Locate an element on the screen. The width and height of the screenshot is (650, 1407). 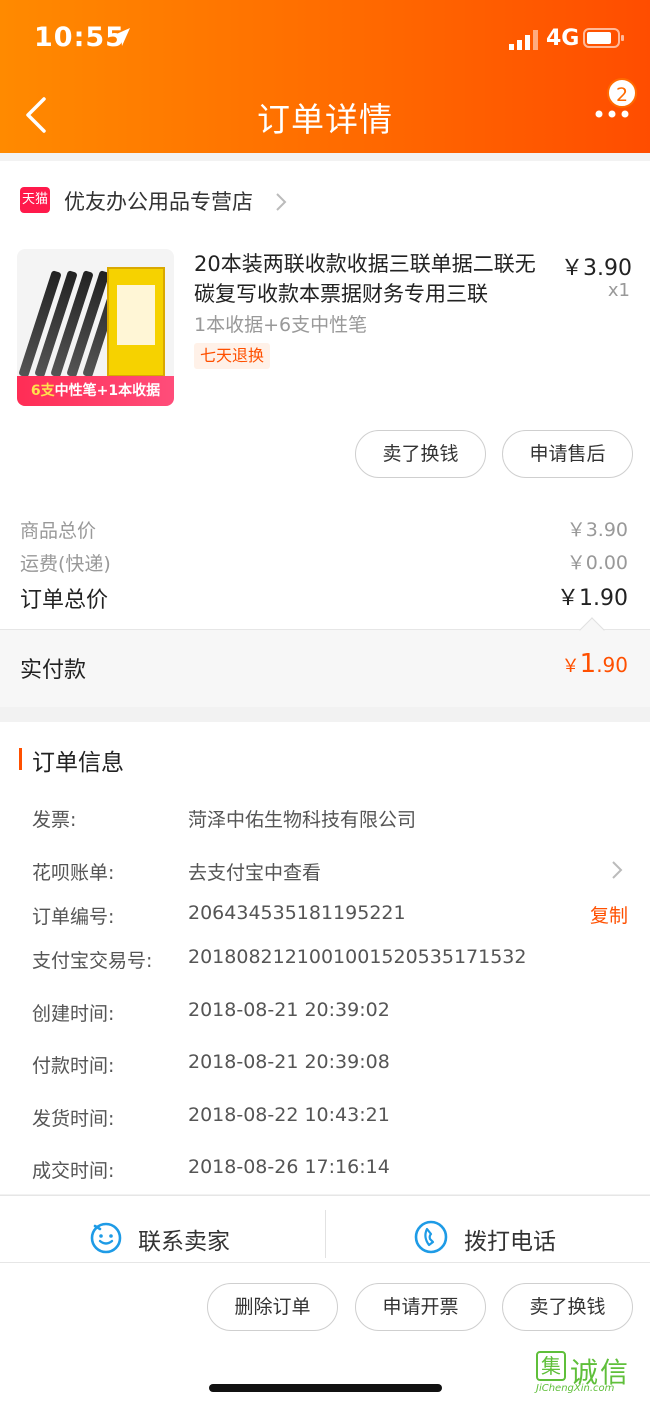
network-type: 4G is located at coordinates (563, 38).